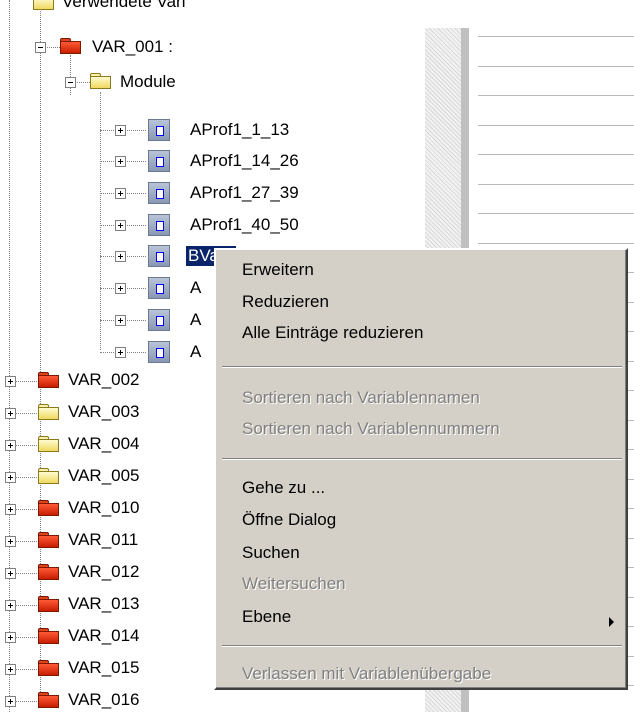  What do you see at coordinates (332, 333) in the screenshot?
I see `menu-item-alle-reduzieren: Alle Einträge reduzieren` at bounding box center [332, 333].